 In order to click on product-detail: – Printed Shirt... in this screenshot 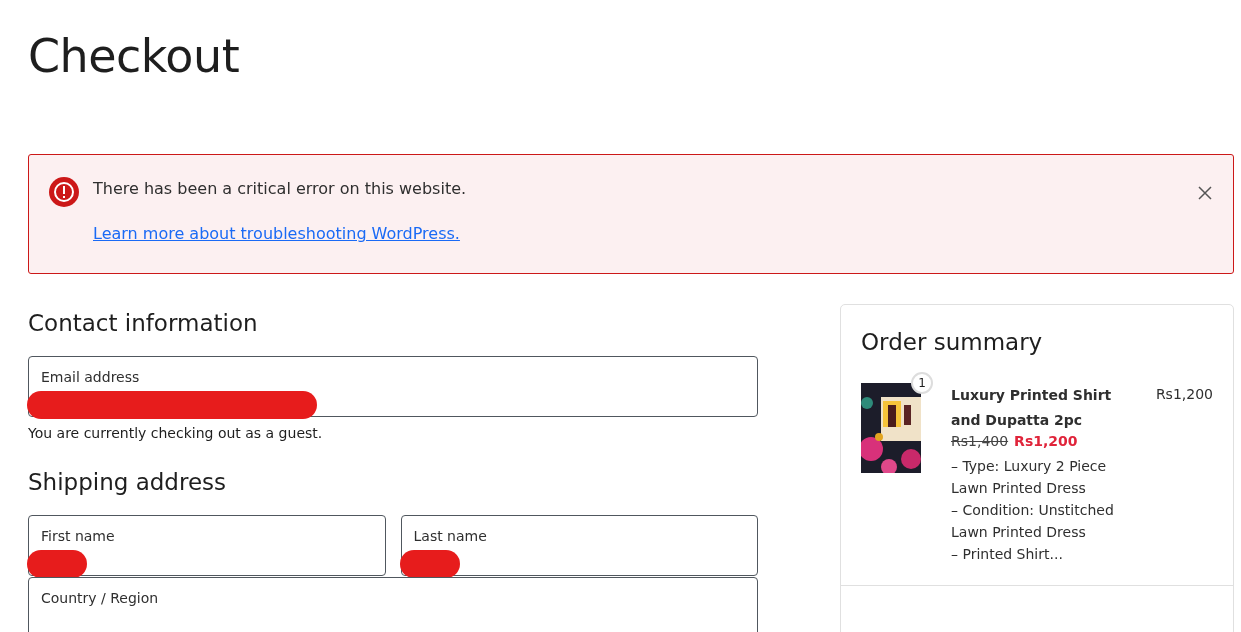, I will do `click(1007, 554)`.